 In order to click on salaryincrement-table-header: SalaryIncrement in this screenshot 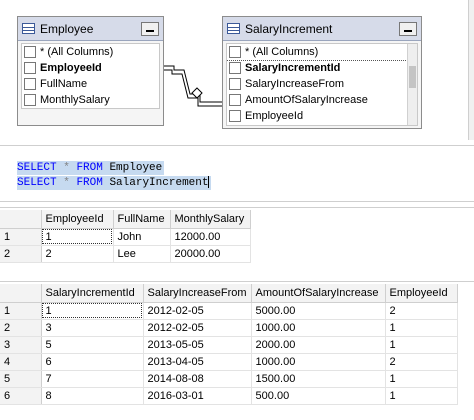, I will do `click(322, 29)`.